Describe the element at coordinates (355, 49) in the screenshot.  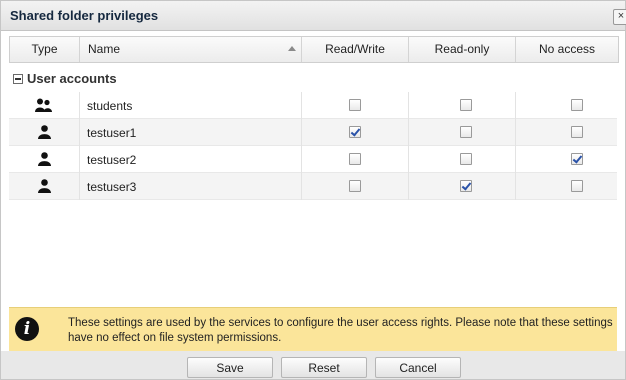
I see `column-header-read-write: Read/Write` at that location.